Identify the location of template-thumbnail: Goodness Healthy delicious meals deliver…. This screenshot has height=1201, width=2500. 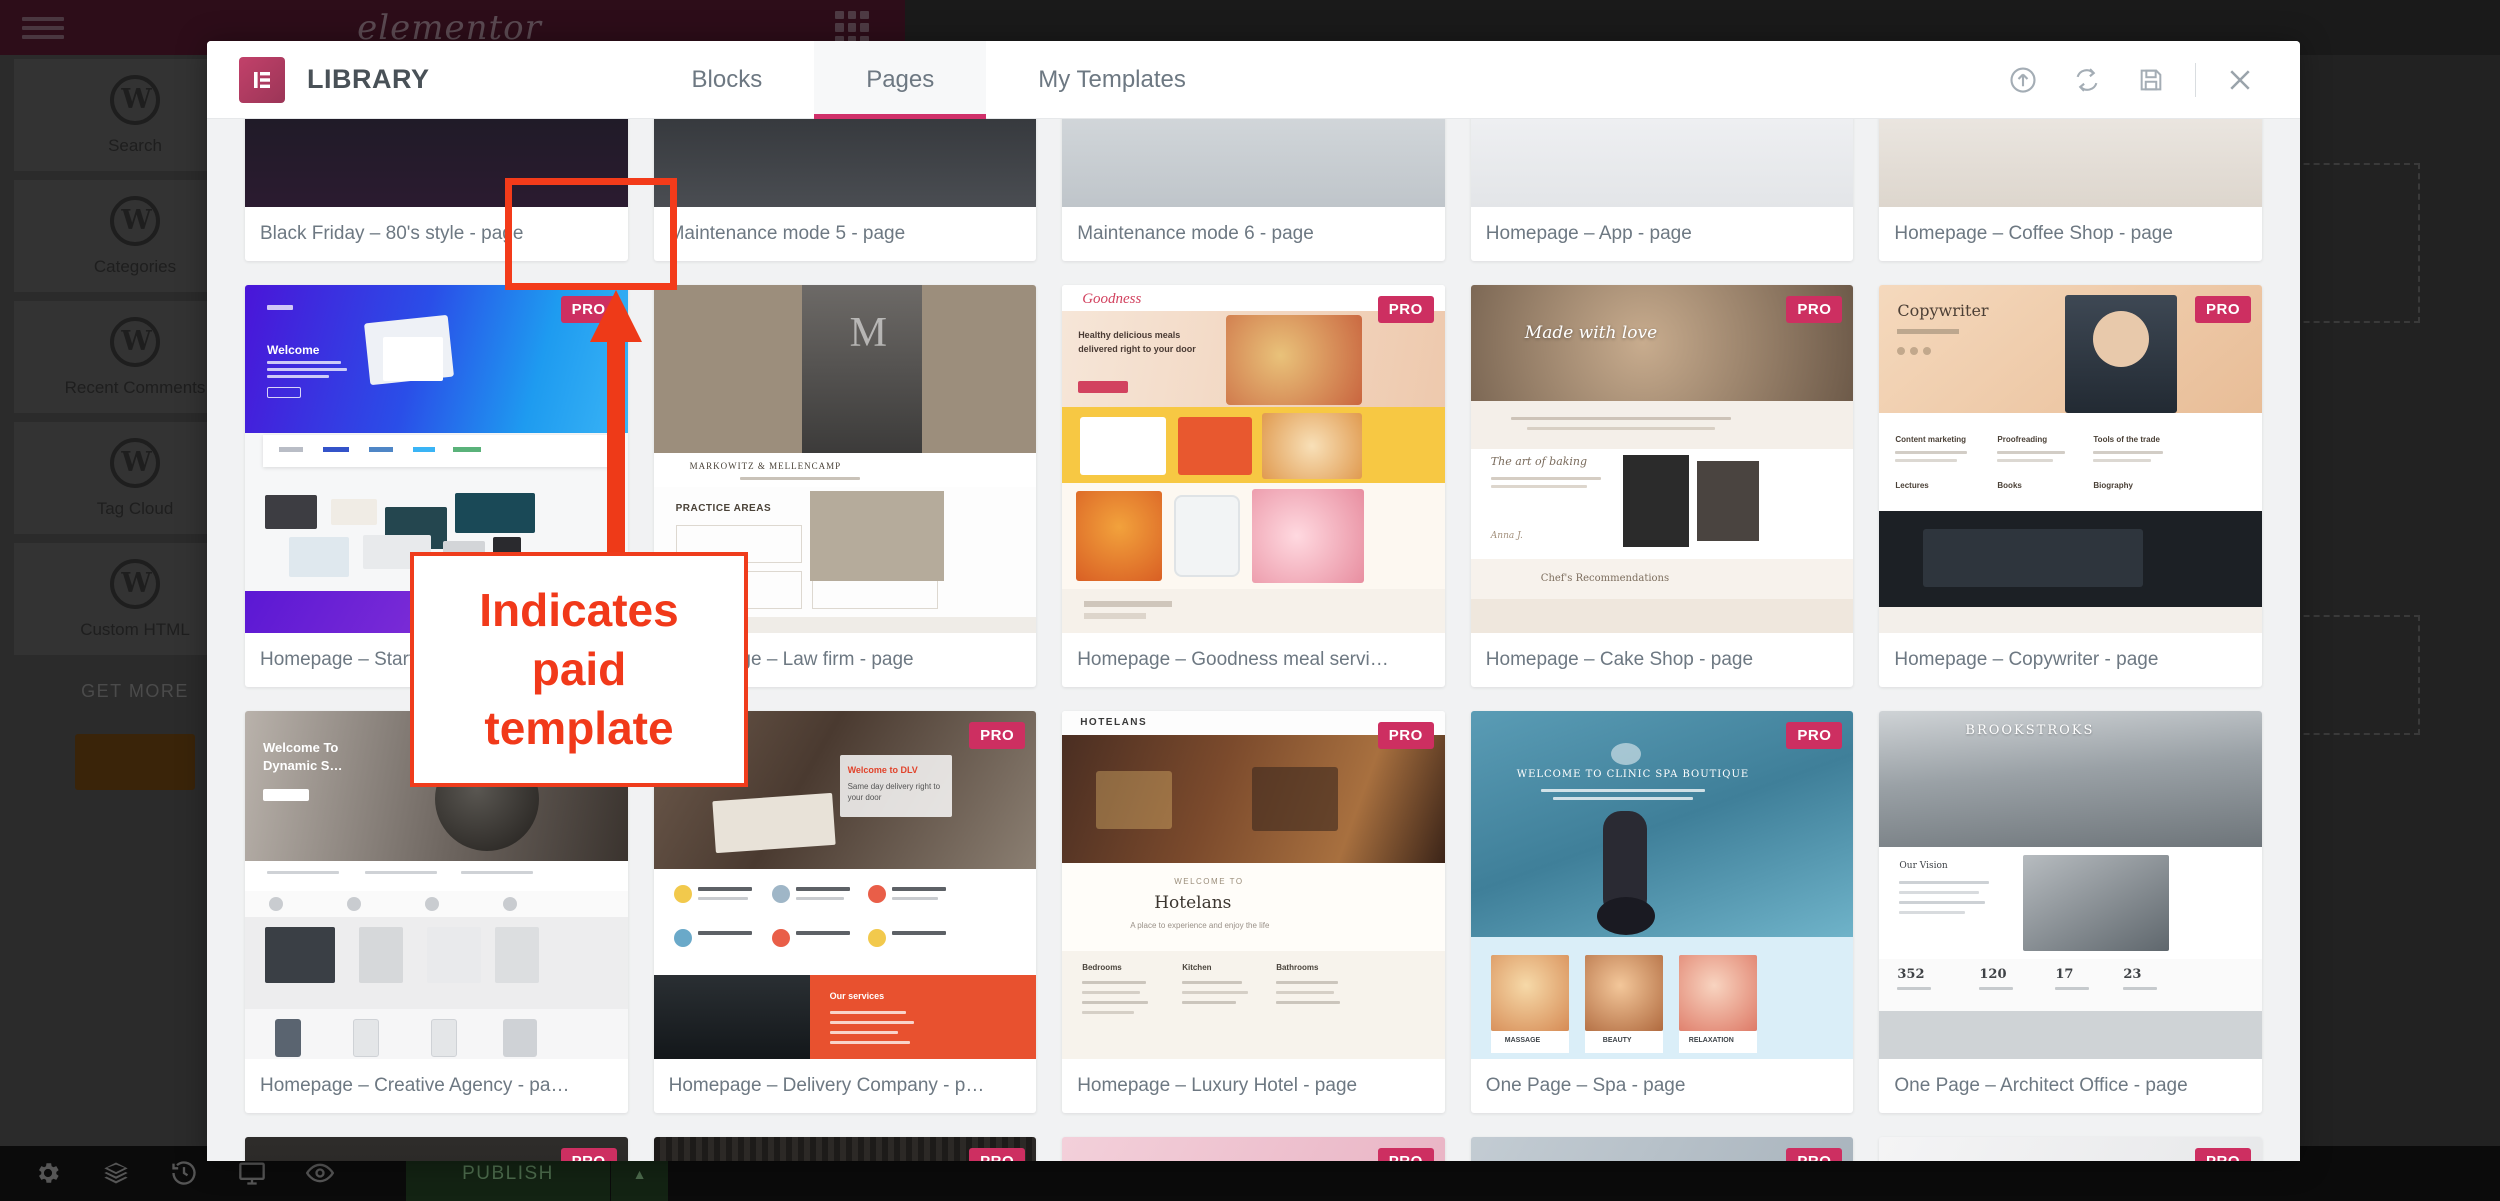
(1253, 459).